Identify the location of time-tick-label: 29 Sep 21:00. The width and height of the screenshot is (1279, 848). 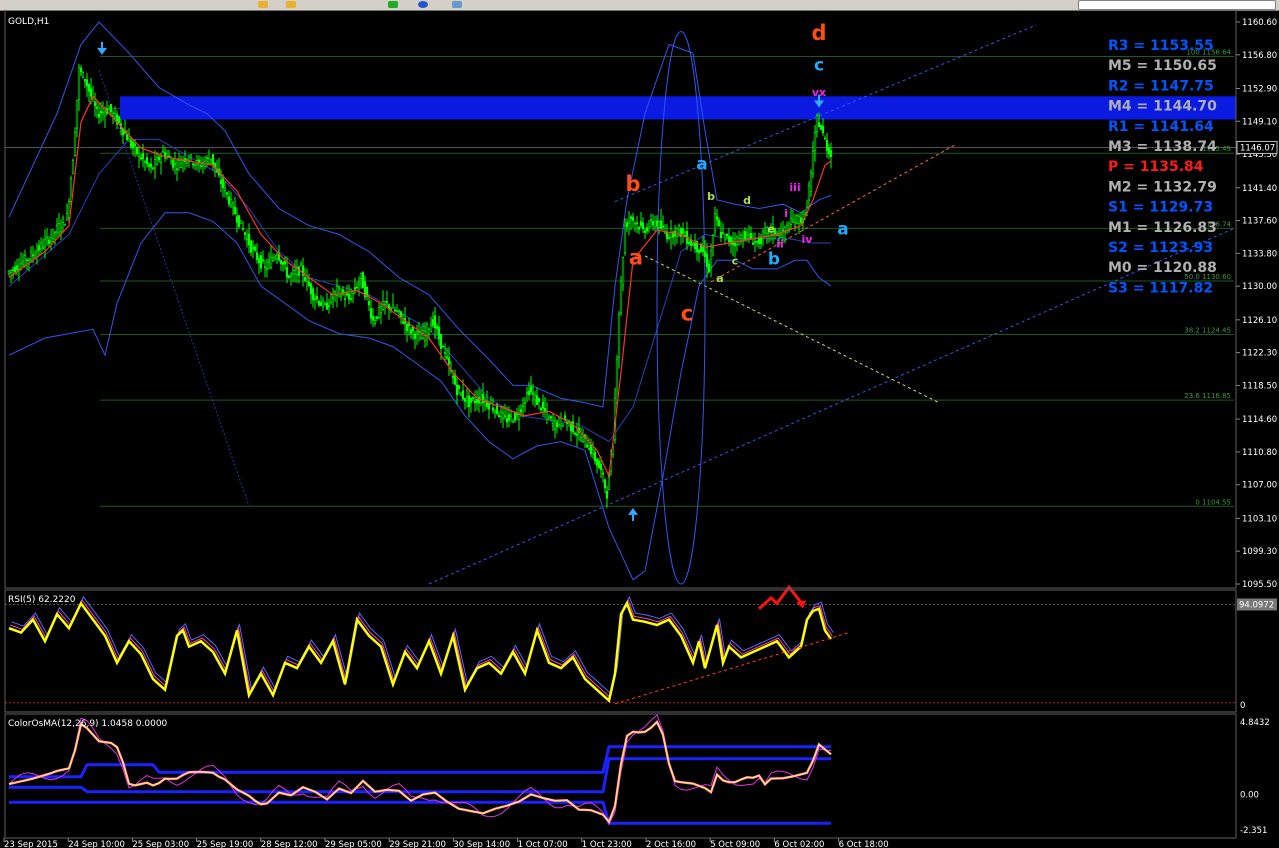
(417, 844).